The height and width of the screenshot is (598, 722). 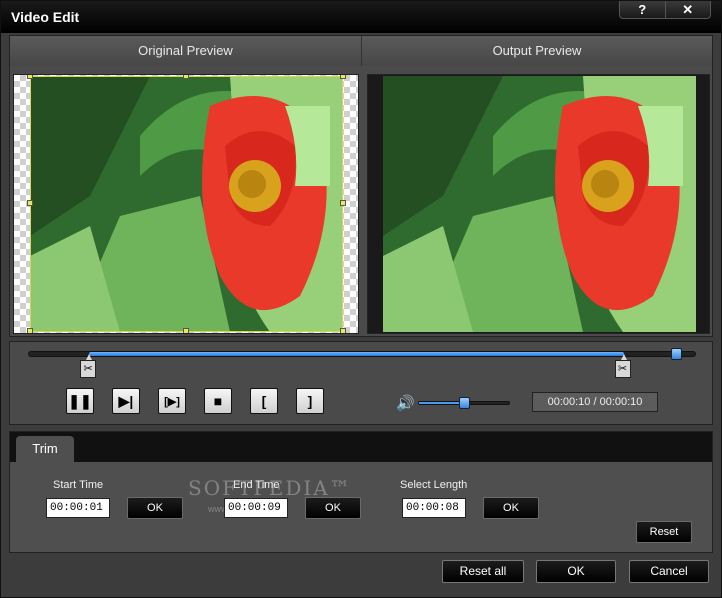 I want to click on trim-range-fill, so click(x=356, y=354).